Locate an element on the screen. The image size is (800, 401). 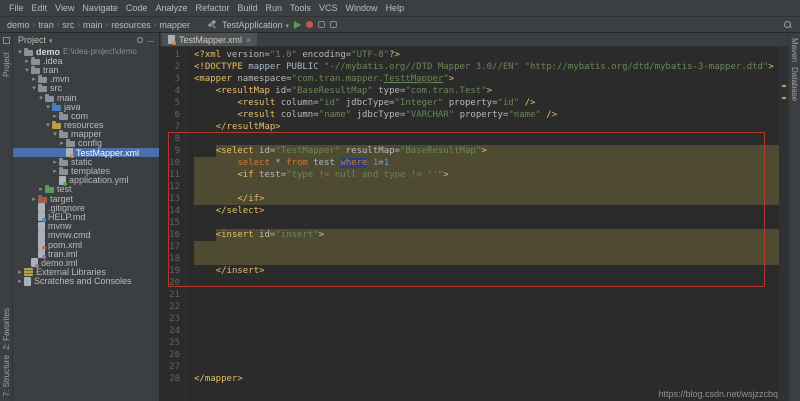
code-token: property is located at coordinates (468, 103).